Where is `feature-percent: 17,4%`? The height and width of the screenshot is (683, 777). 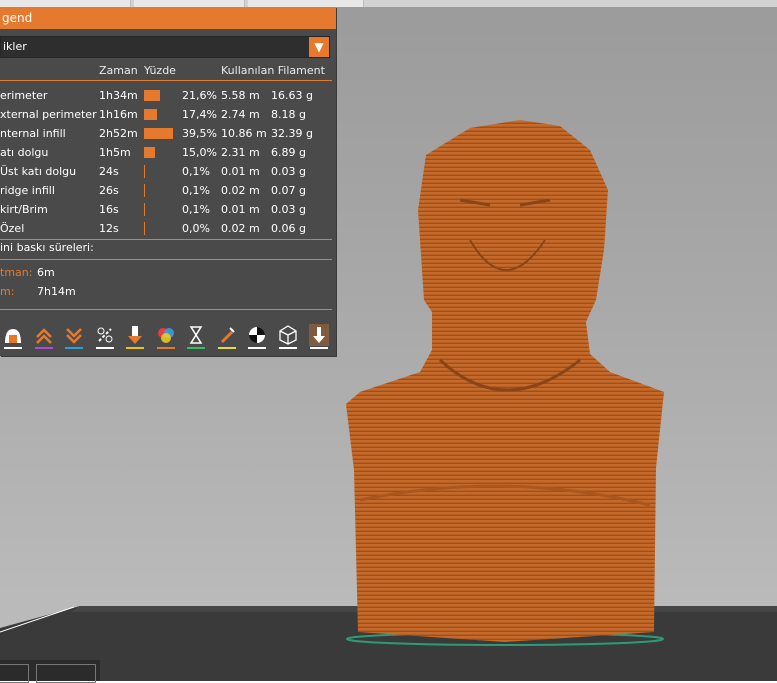 feature-percent: 17,4% is located at coordinates (199, 114).